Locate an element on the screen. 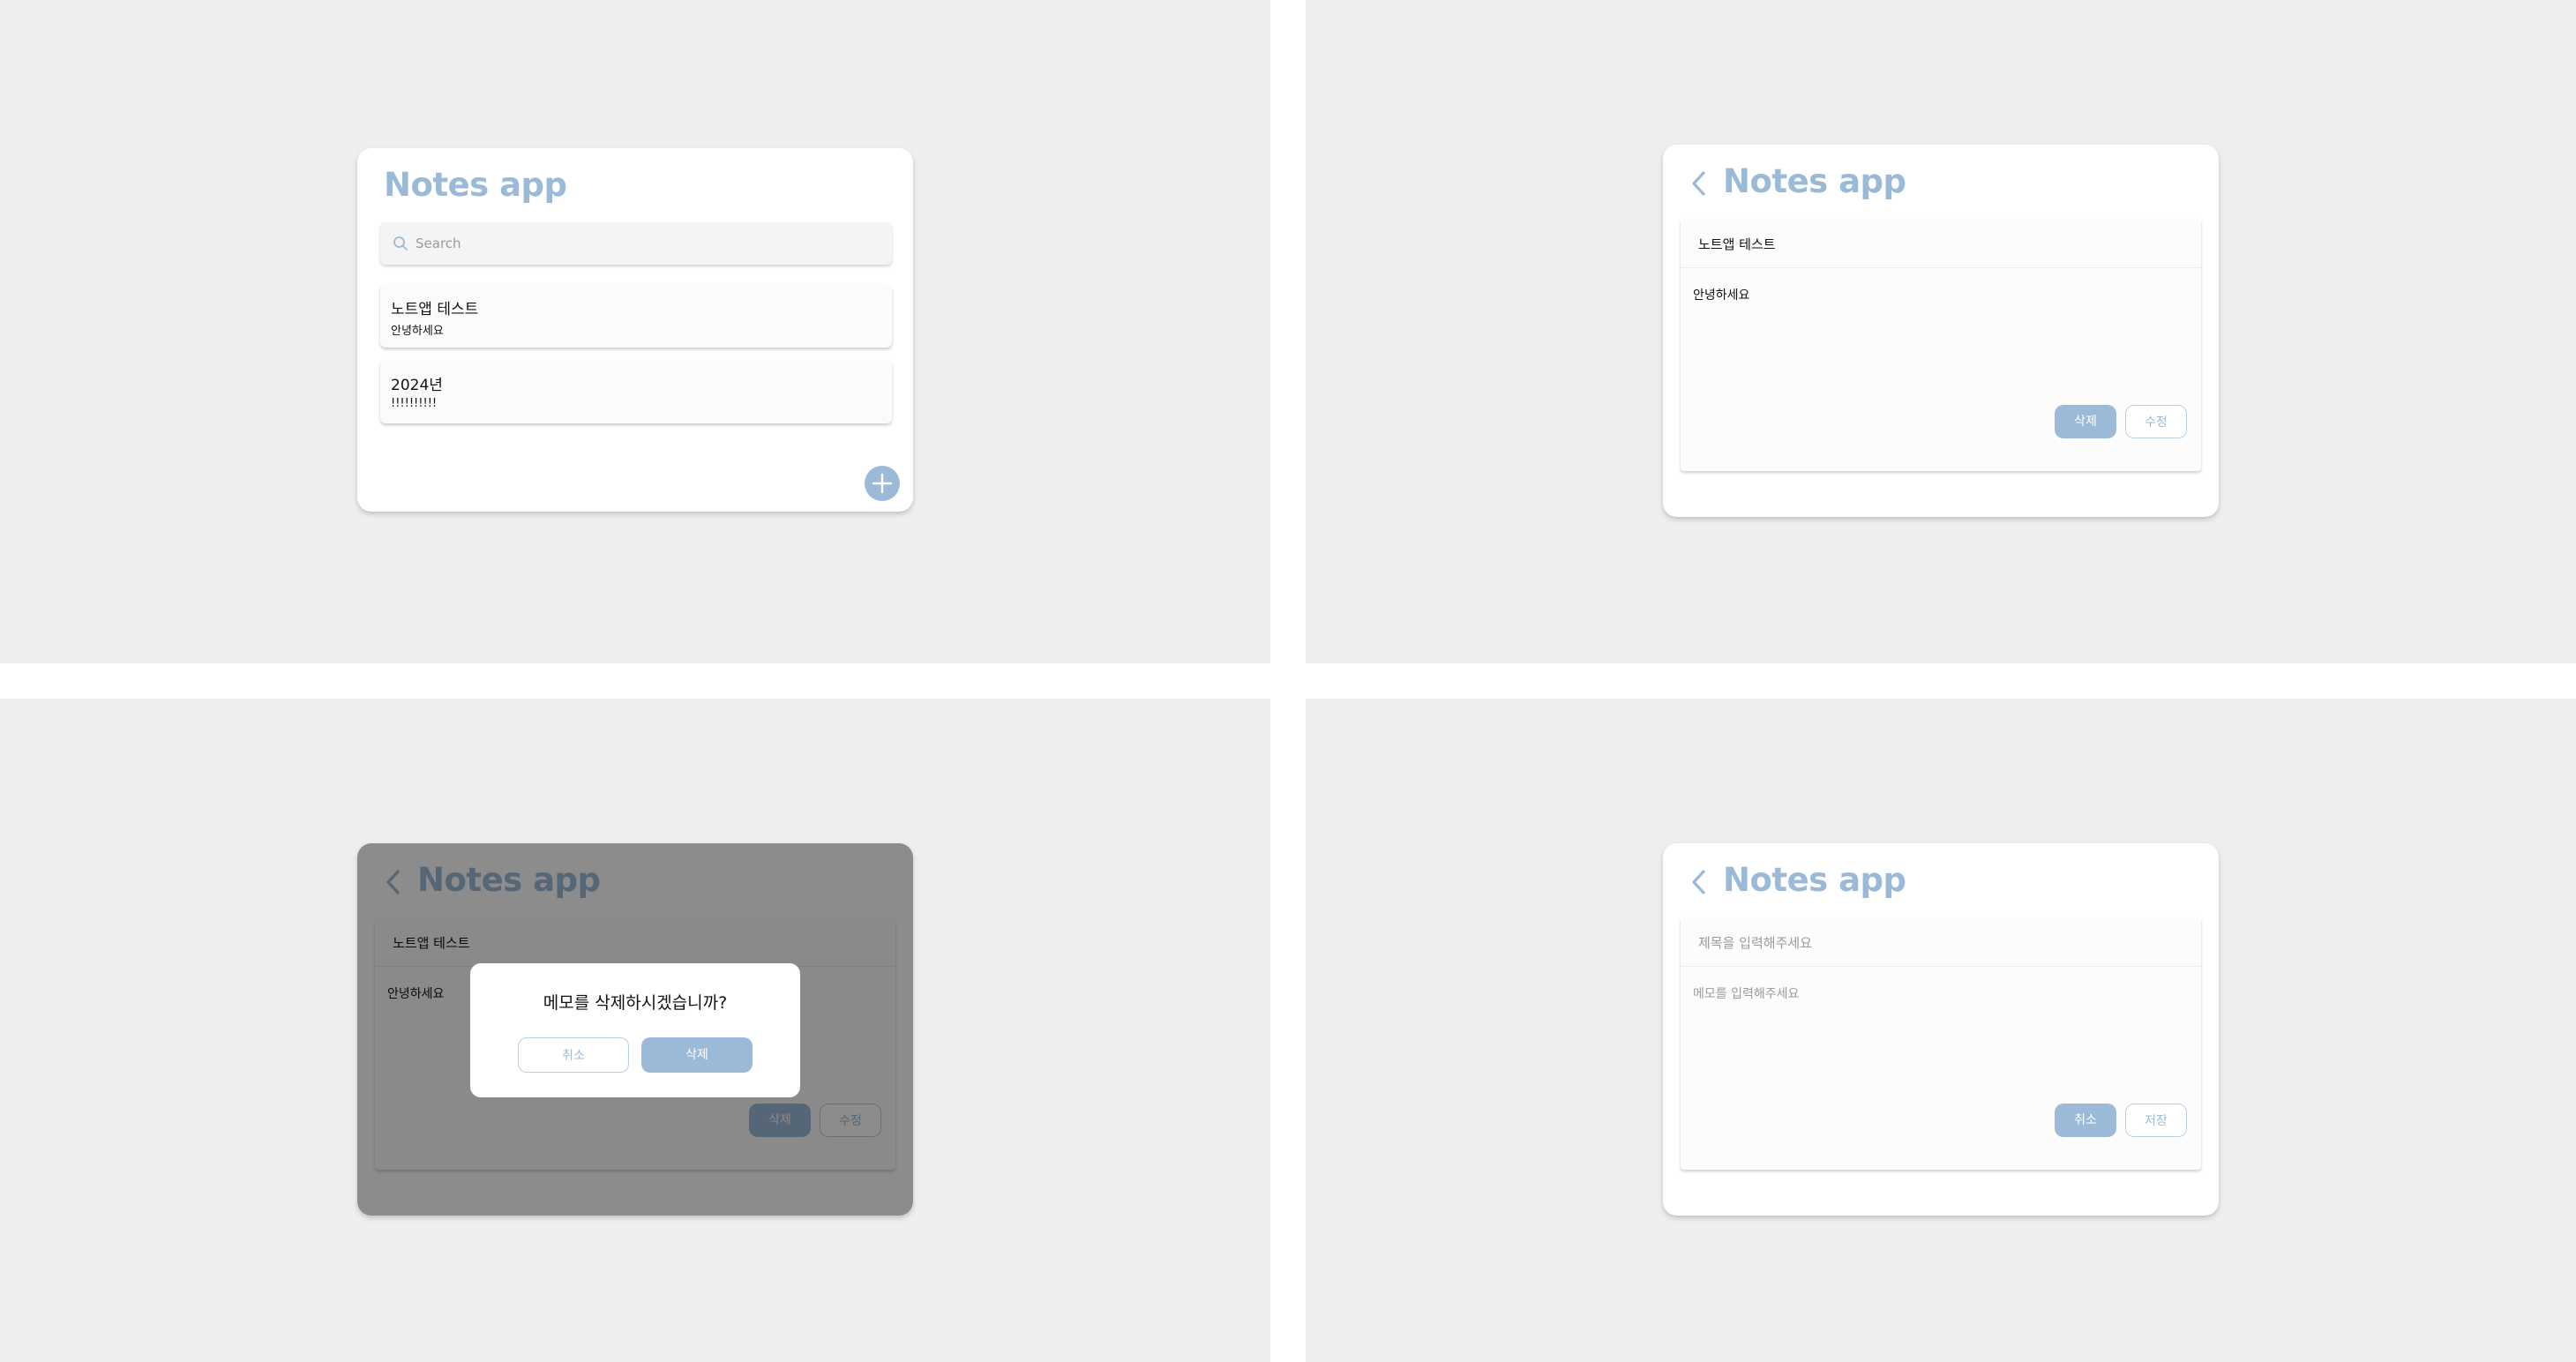 This screenshot has width=2576, height=1362. note-preview: !!!!!!!!!! is located at coordinates (415, 403).